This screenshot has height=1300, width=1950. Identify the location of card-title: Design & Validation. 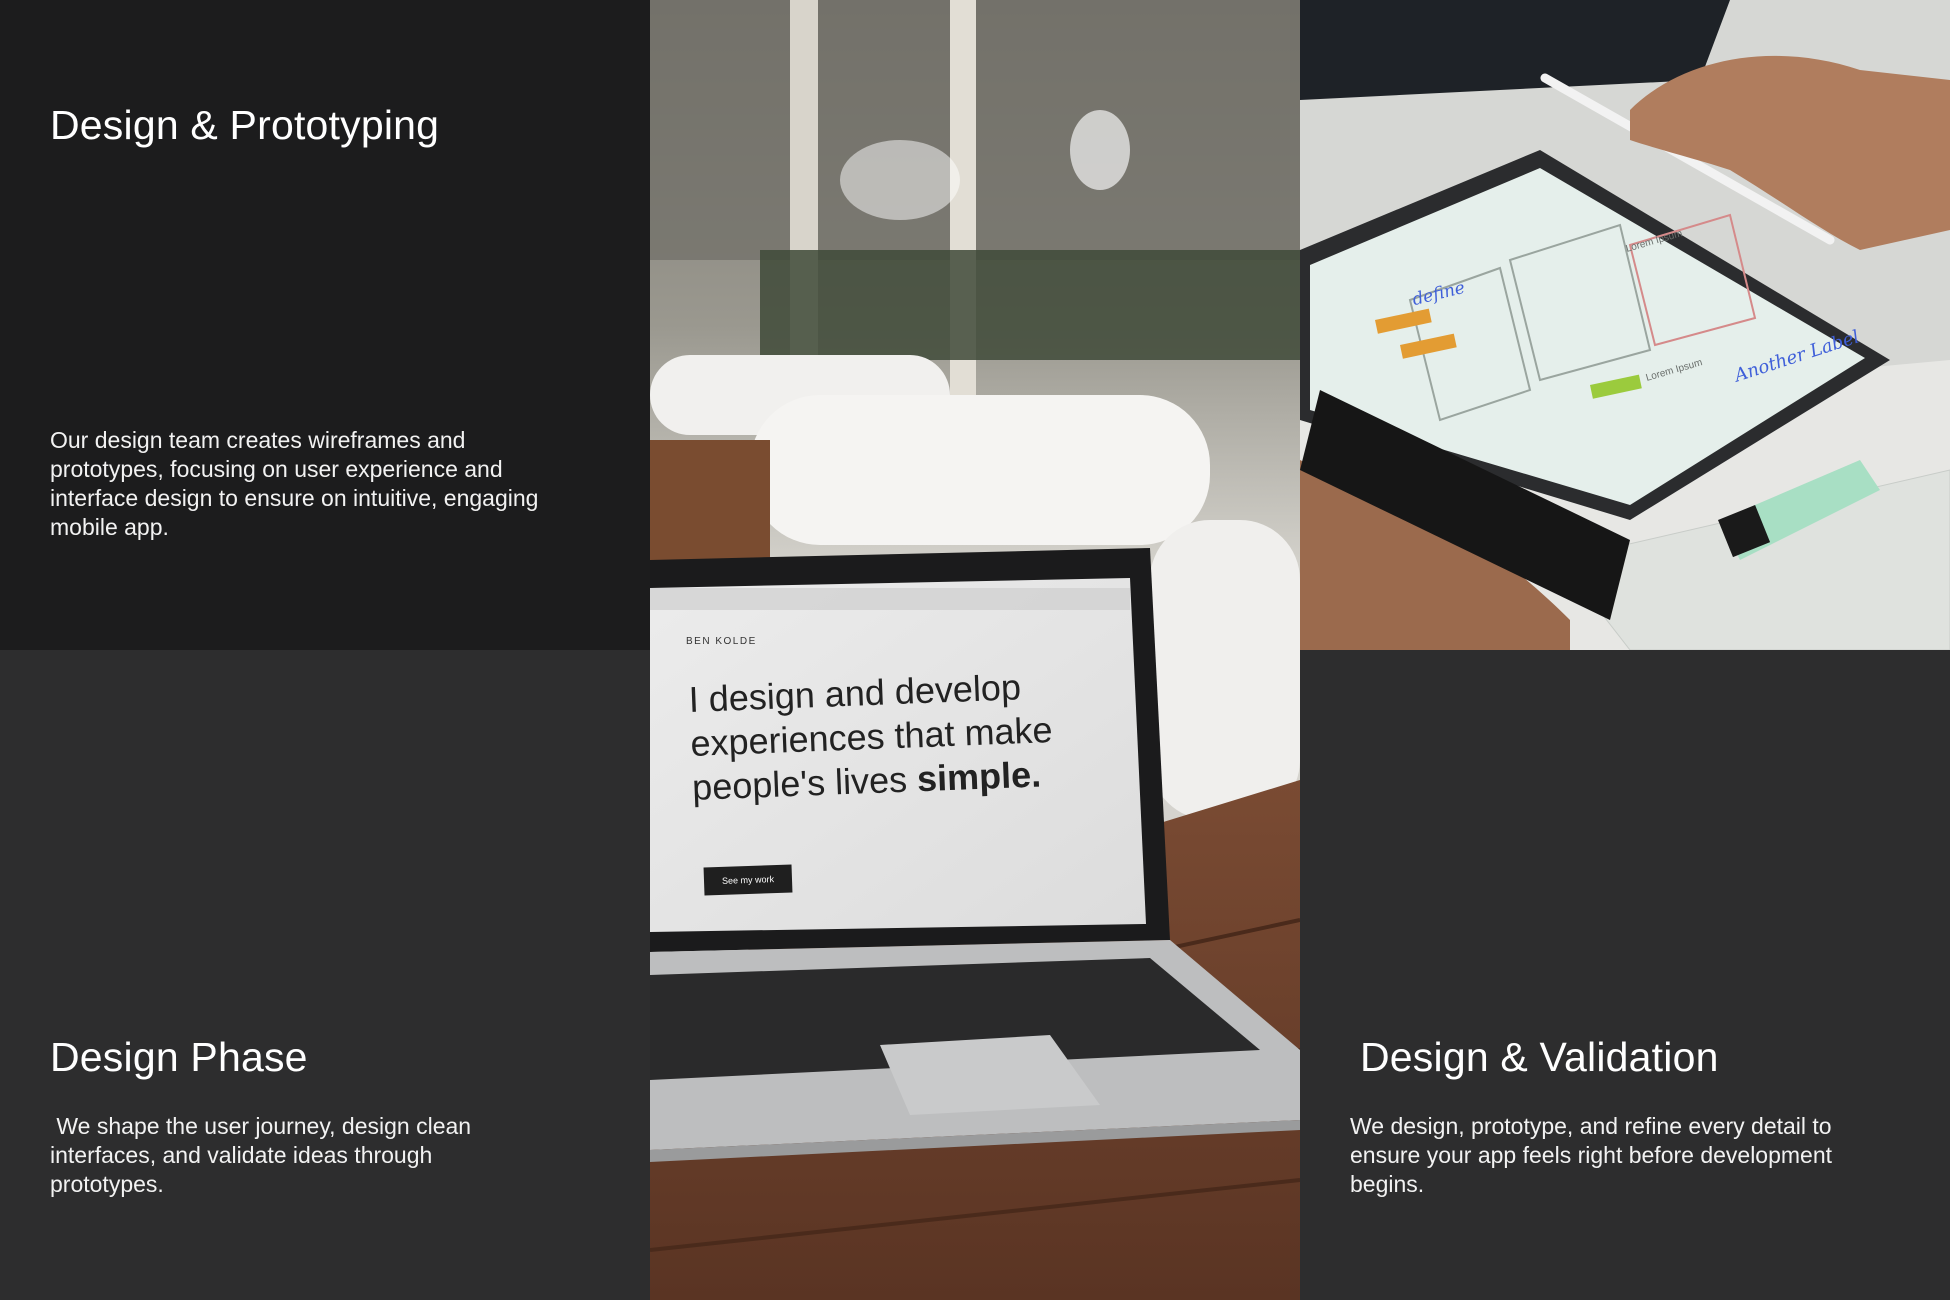
(1539, 1057).